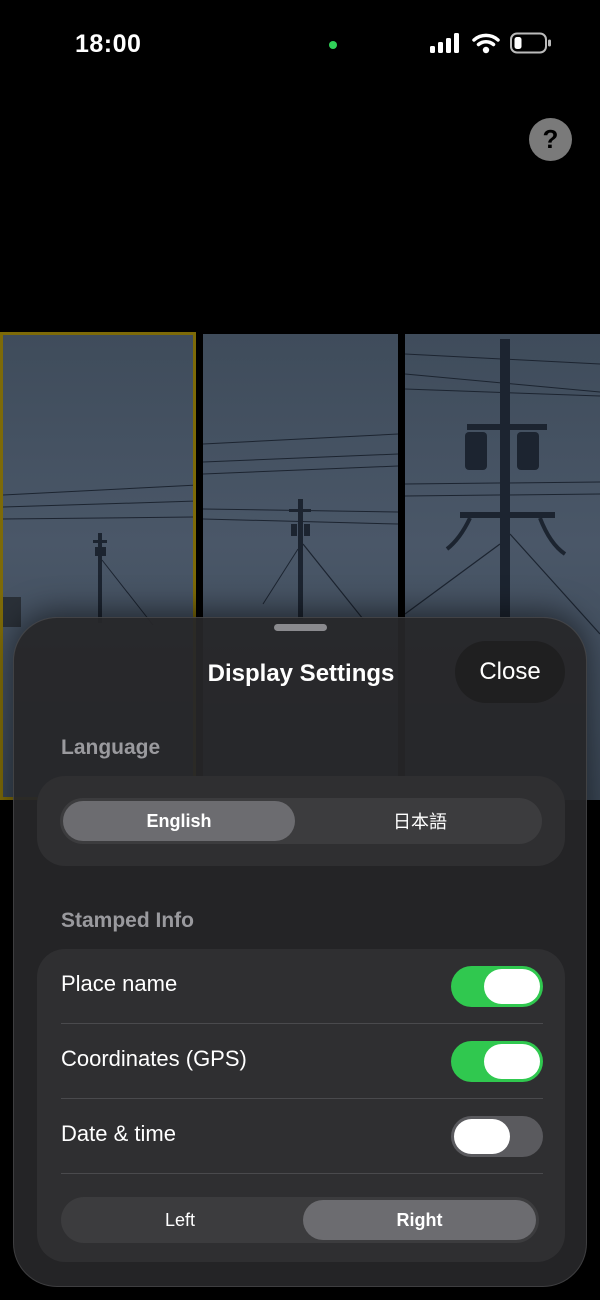  Describe the element at coordinates (300, 1220) in the screenshot. I see `stamp-position-segmented-control: Left Right` at that location.